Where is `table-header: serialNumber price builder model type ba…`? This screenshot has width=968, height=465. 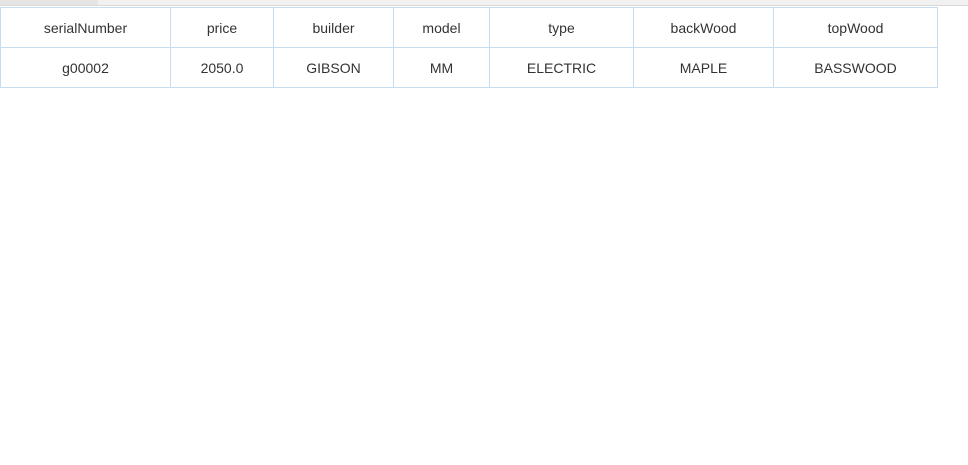 table-header: serialNumber price builder model type ba… is located at coordinates (469, 27).